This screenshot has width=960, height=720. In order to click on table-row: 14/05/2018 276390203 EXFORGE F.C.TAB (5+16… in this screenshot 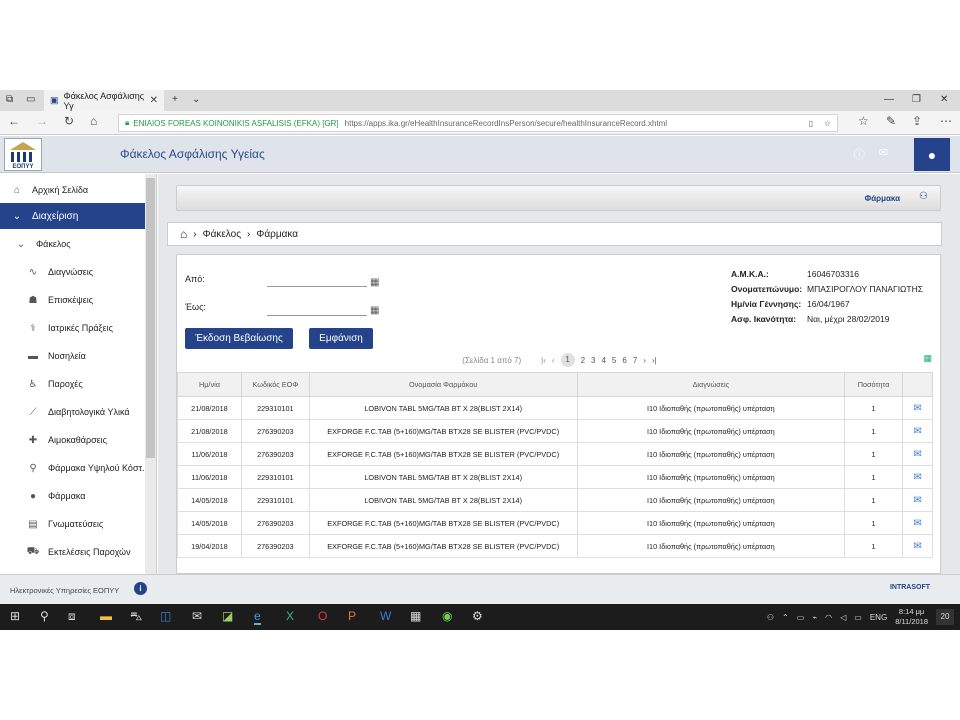, I will do `click(555, 523)`.